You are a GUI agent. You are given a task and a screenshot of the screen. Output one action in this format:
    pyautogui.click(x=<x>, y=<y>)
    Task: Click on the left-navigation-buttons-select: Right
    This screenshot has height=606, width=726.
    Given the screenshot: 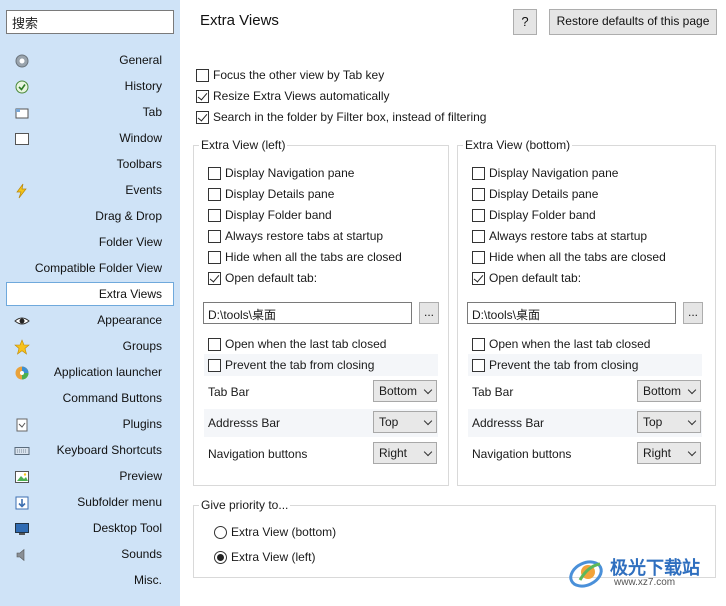 What is the action you would take?
    pyautogui.click(x=405, y=453)
    